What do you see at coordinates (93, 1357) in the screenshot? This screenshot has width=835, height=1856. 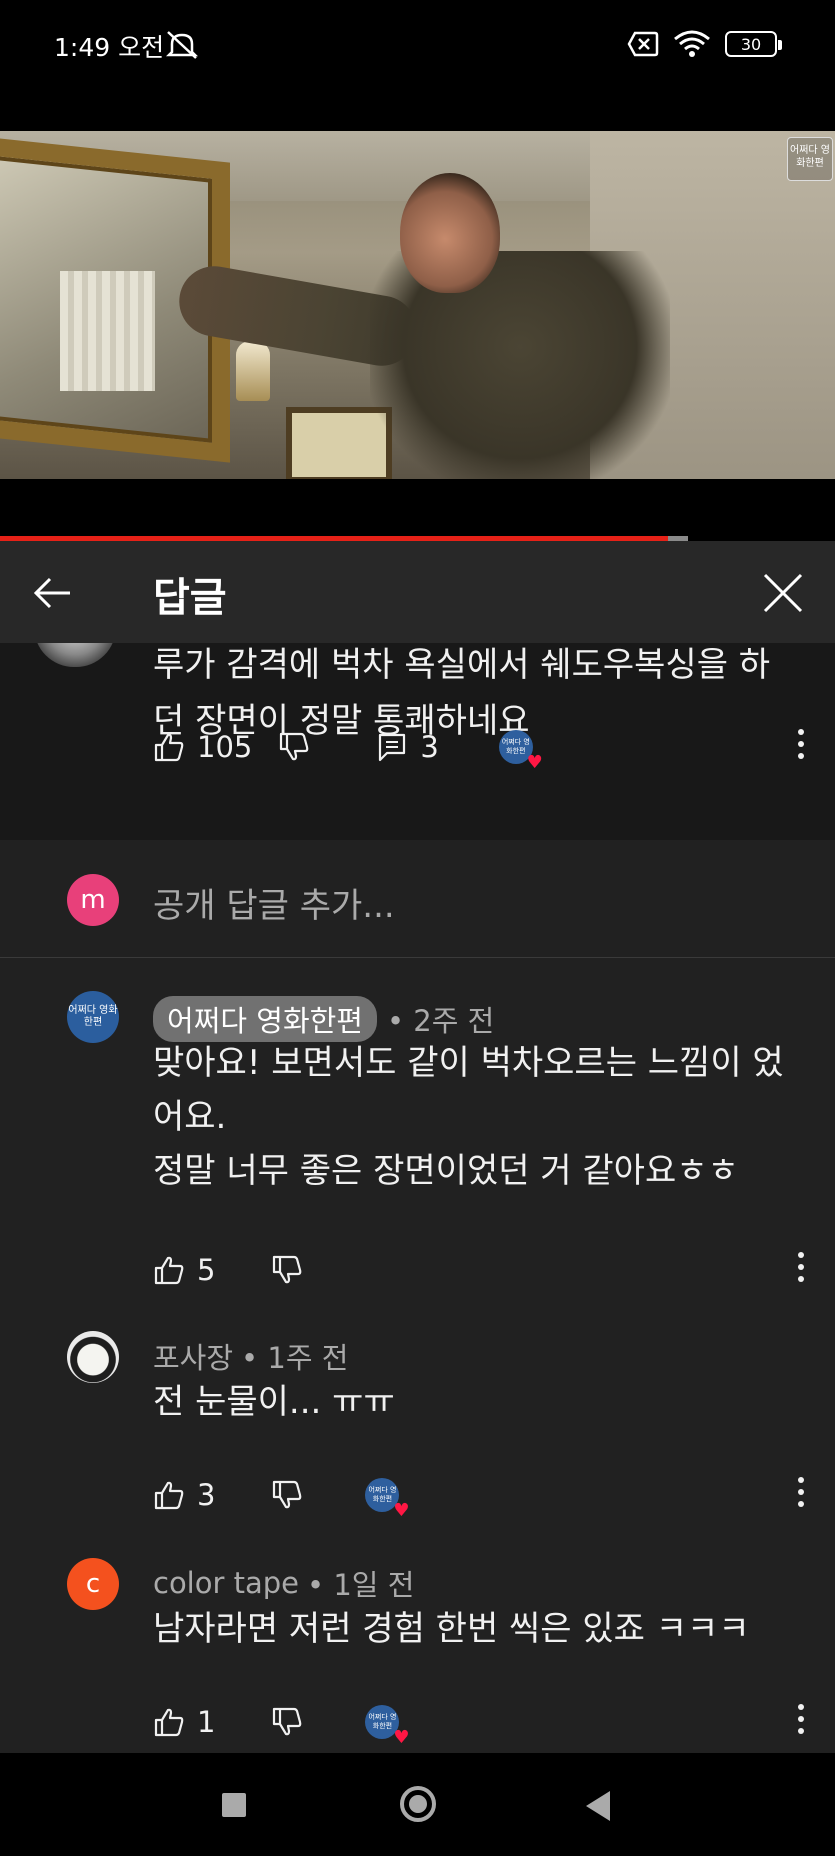 I see `avatar` at bounding box center [93, 1357].